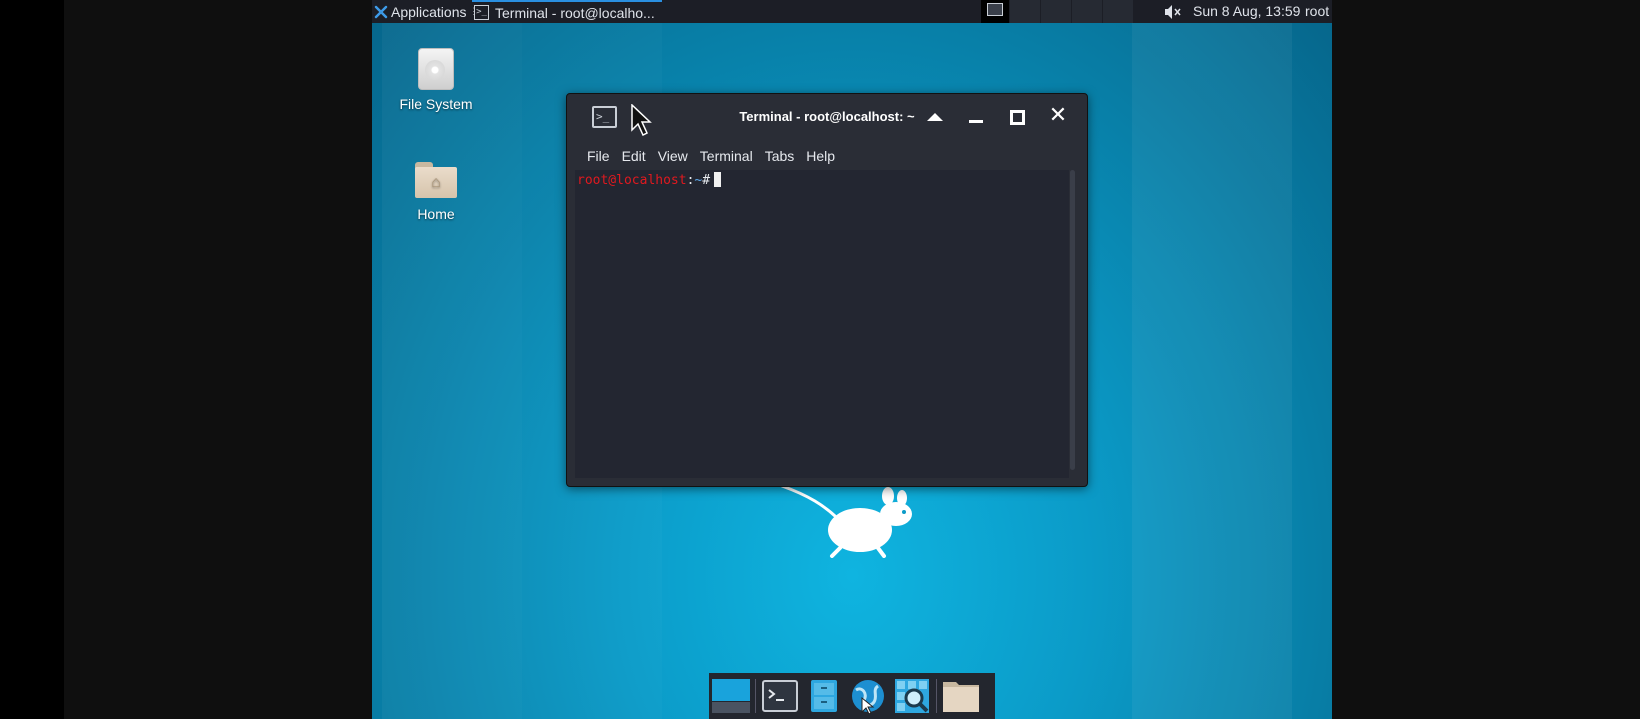  What do you see at coordinates (32, 359) in the screenshot?
I see `left-black-bar` at bounding box center [32, 359].